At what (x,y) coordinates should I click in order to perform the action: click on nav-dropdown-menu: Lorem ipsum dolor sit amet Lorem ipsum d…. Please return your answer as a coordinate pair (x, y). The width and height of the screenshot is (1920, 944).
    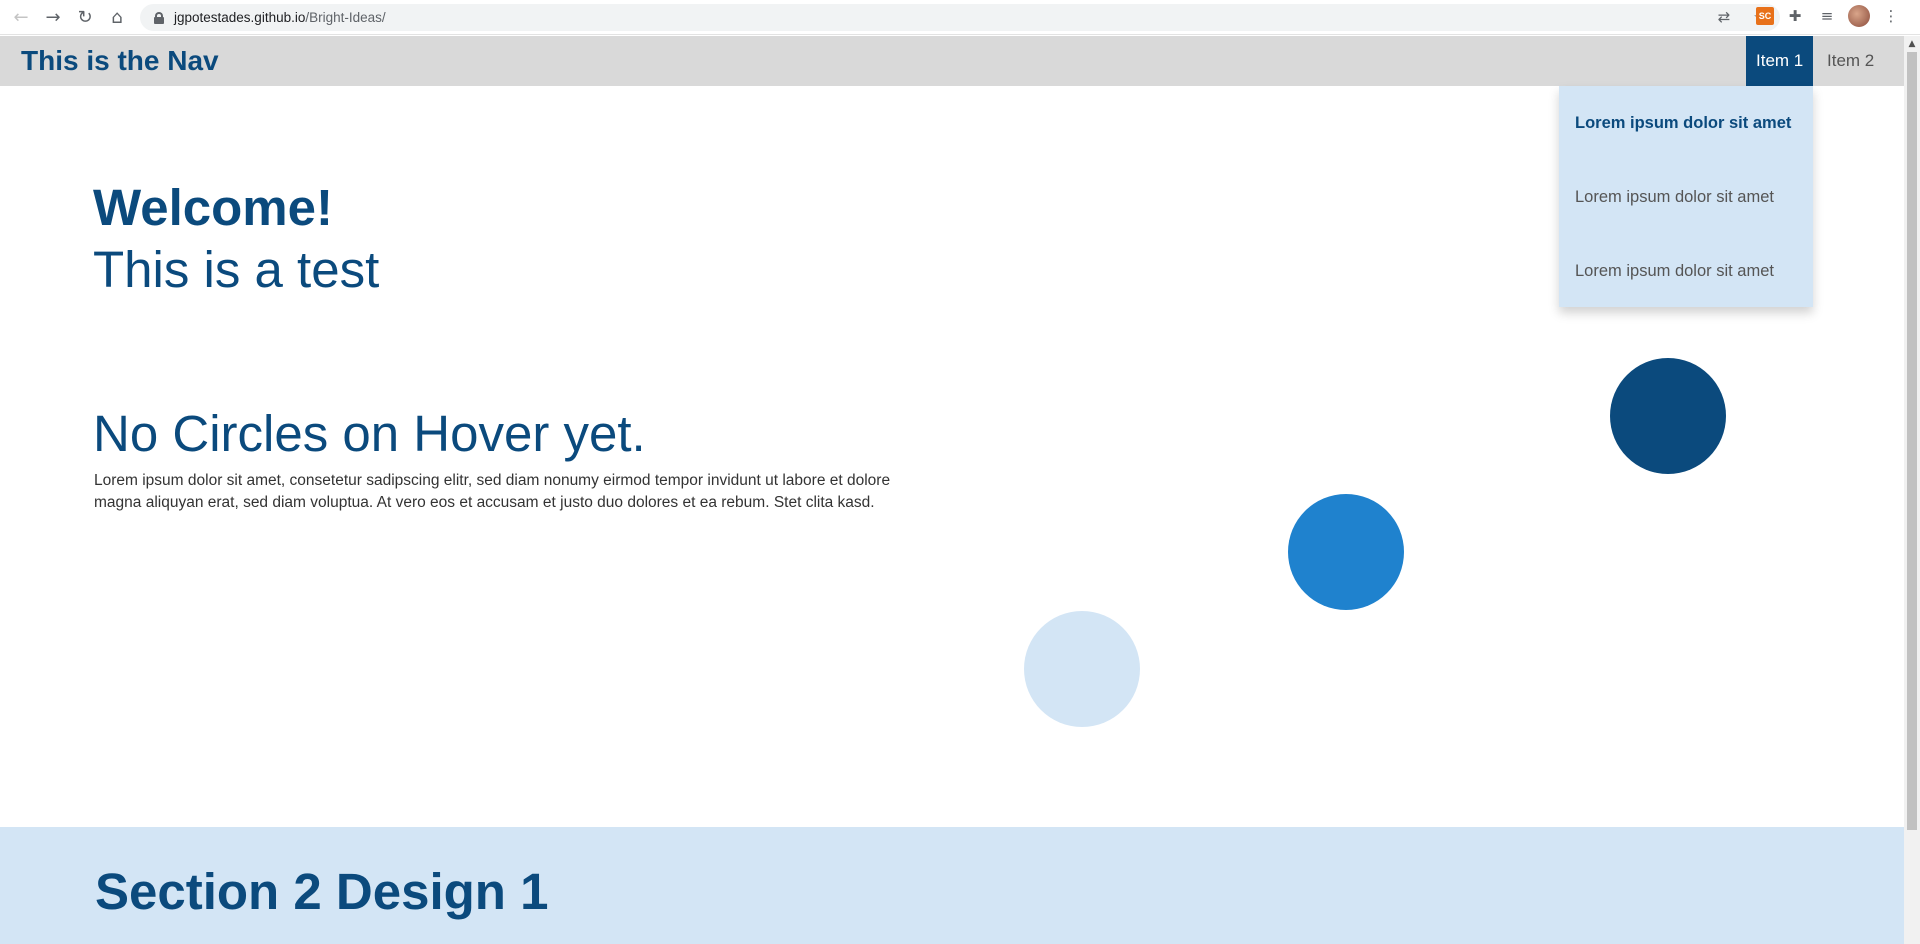
    Looking at the image, I should click on (1686, 196).